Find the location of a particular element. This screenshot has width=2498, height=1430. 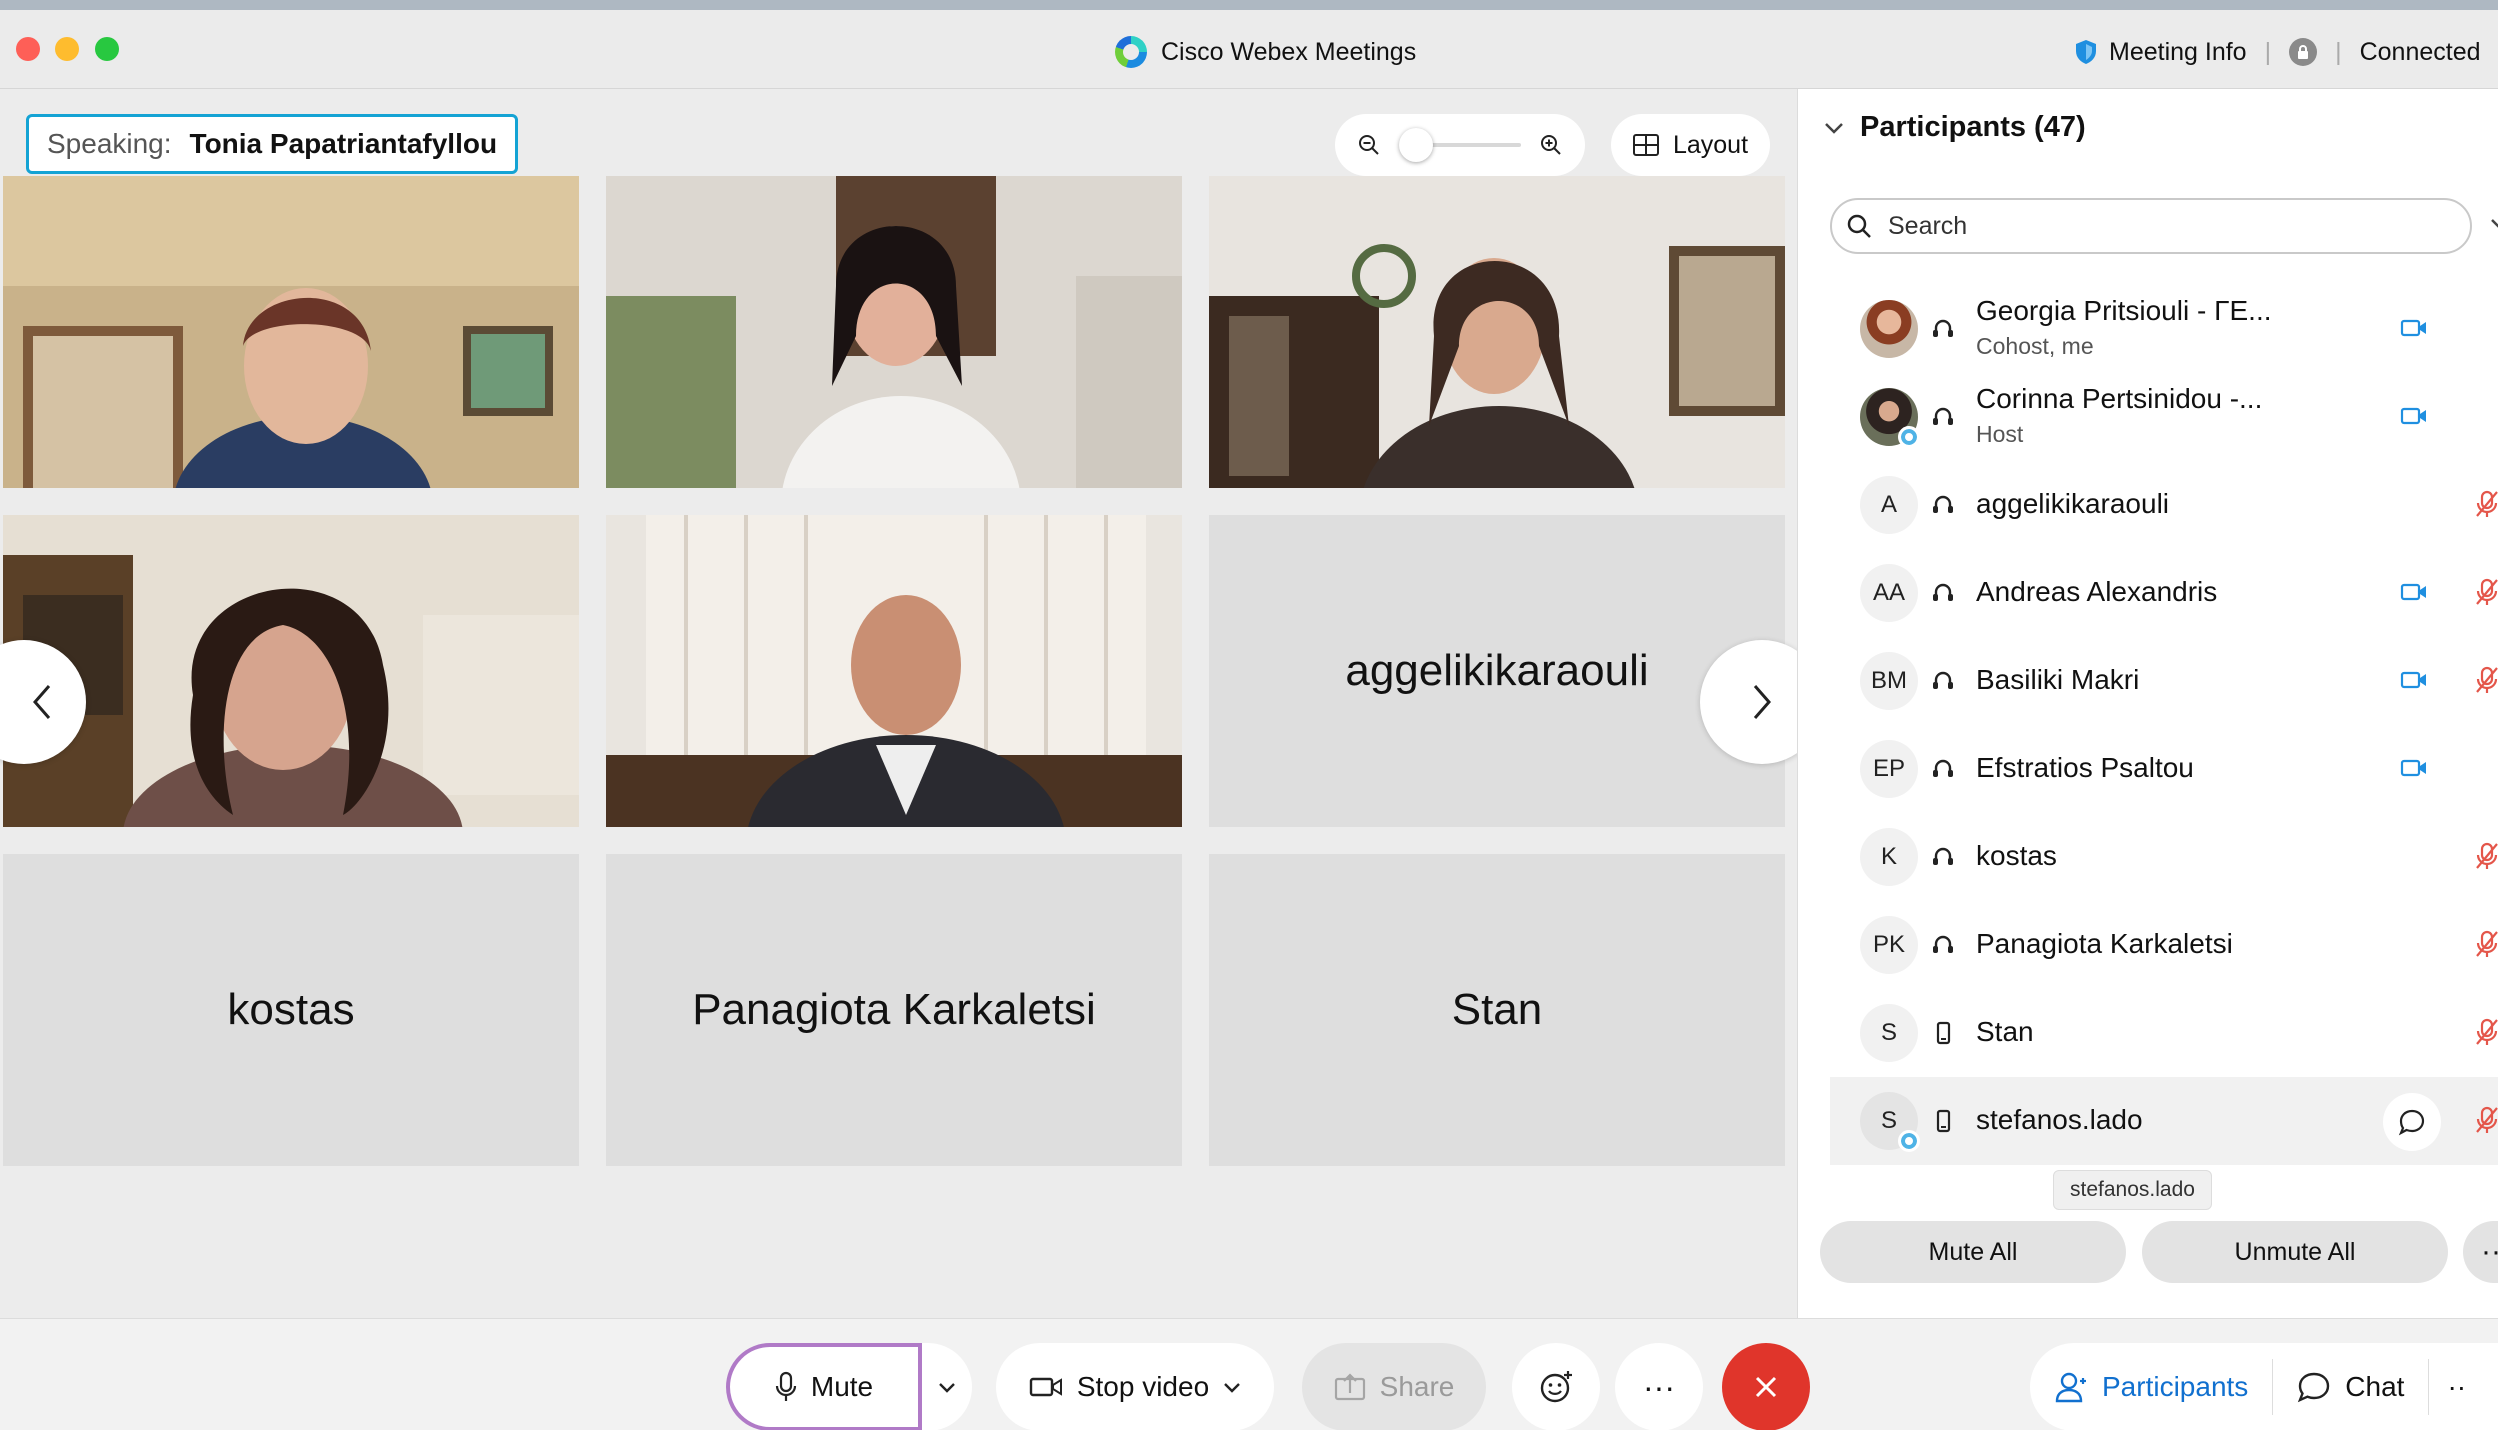

participant-row: AA Andreas Alexandris is located at coordinates (2164, 593).